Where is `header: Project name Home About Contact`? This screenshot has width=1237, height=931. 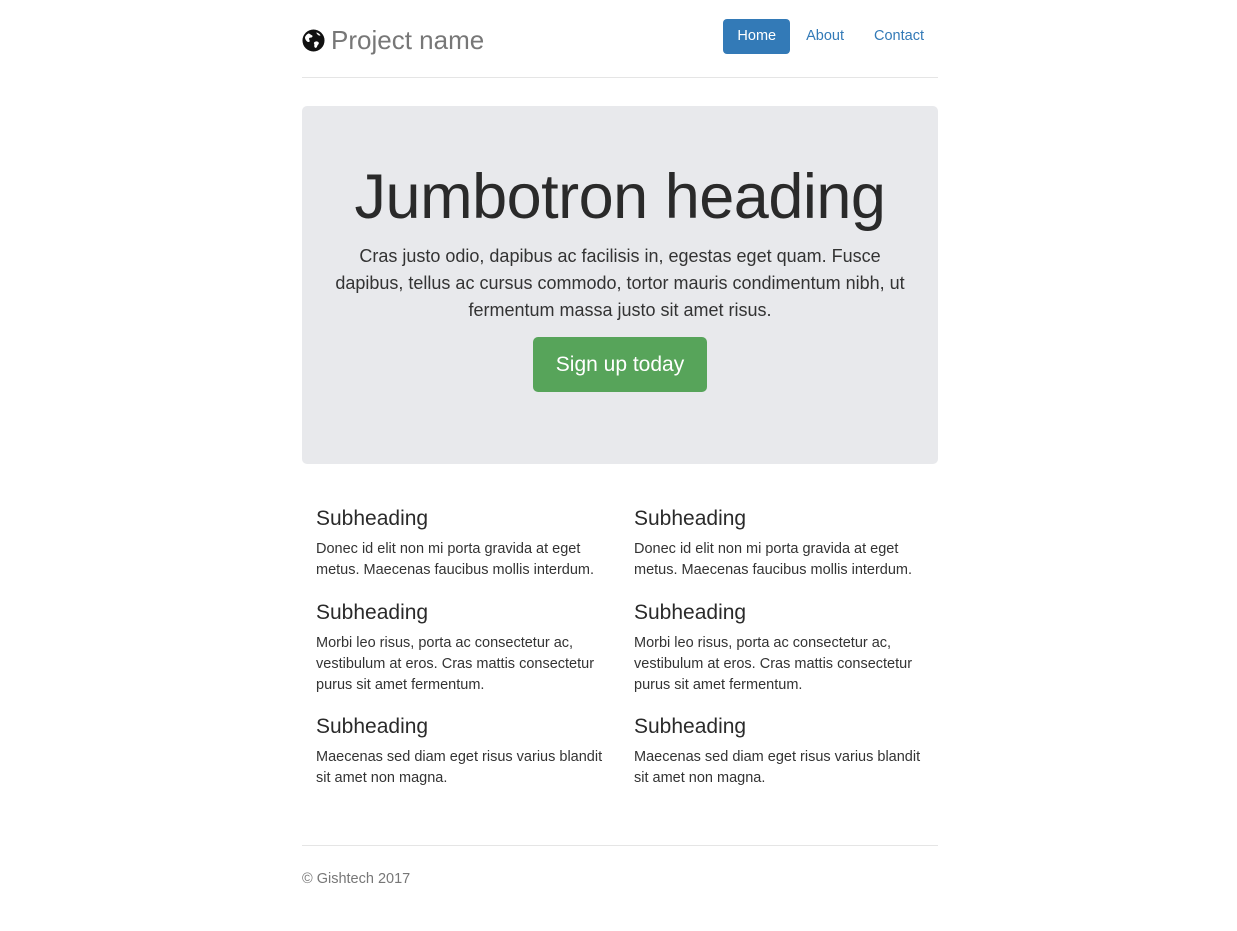 header: Project name Home About Contact is located at coordinates (620, 39).